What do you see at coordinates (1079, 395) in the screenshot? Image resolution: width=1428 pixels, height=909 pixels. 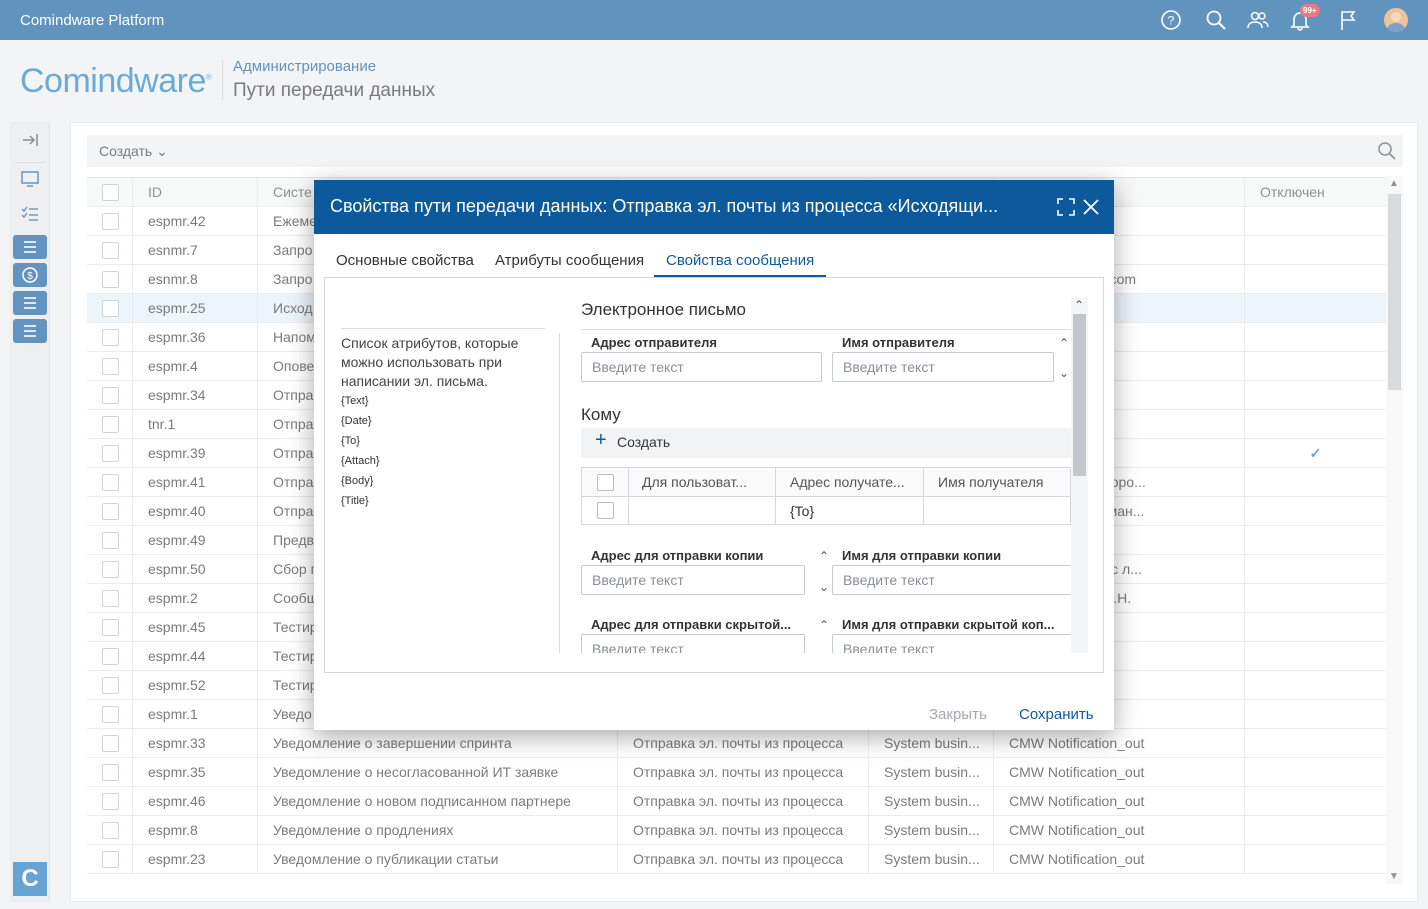 I see `panel-scroll-thumb` at bounding box center [1079, 395].